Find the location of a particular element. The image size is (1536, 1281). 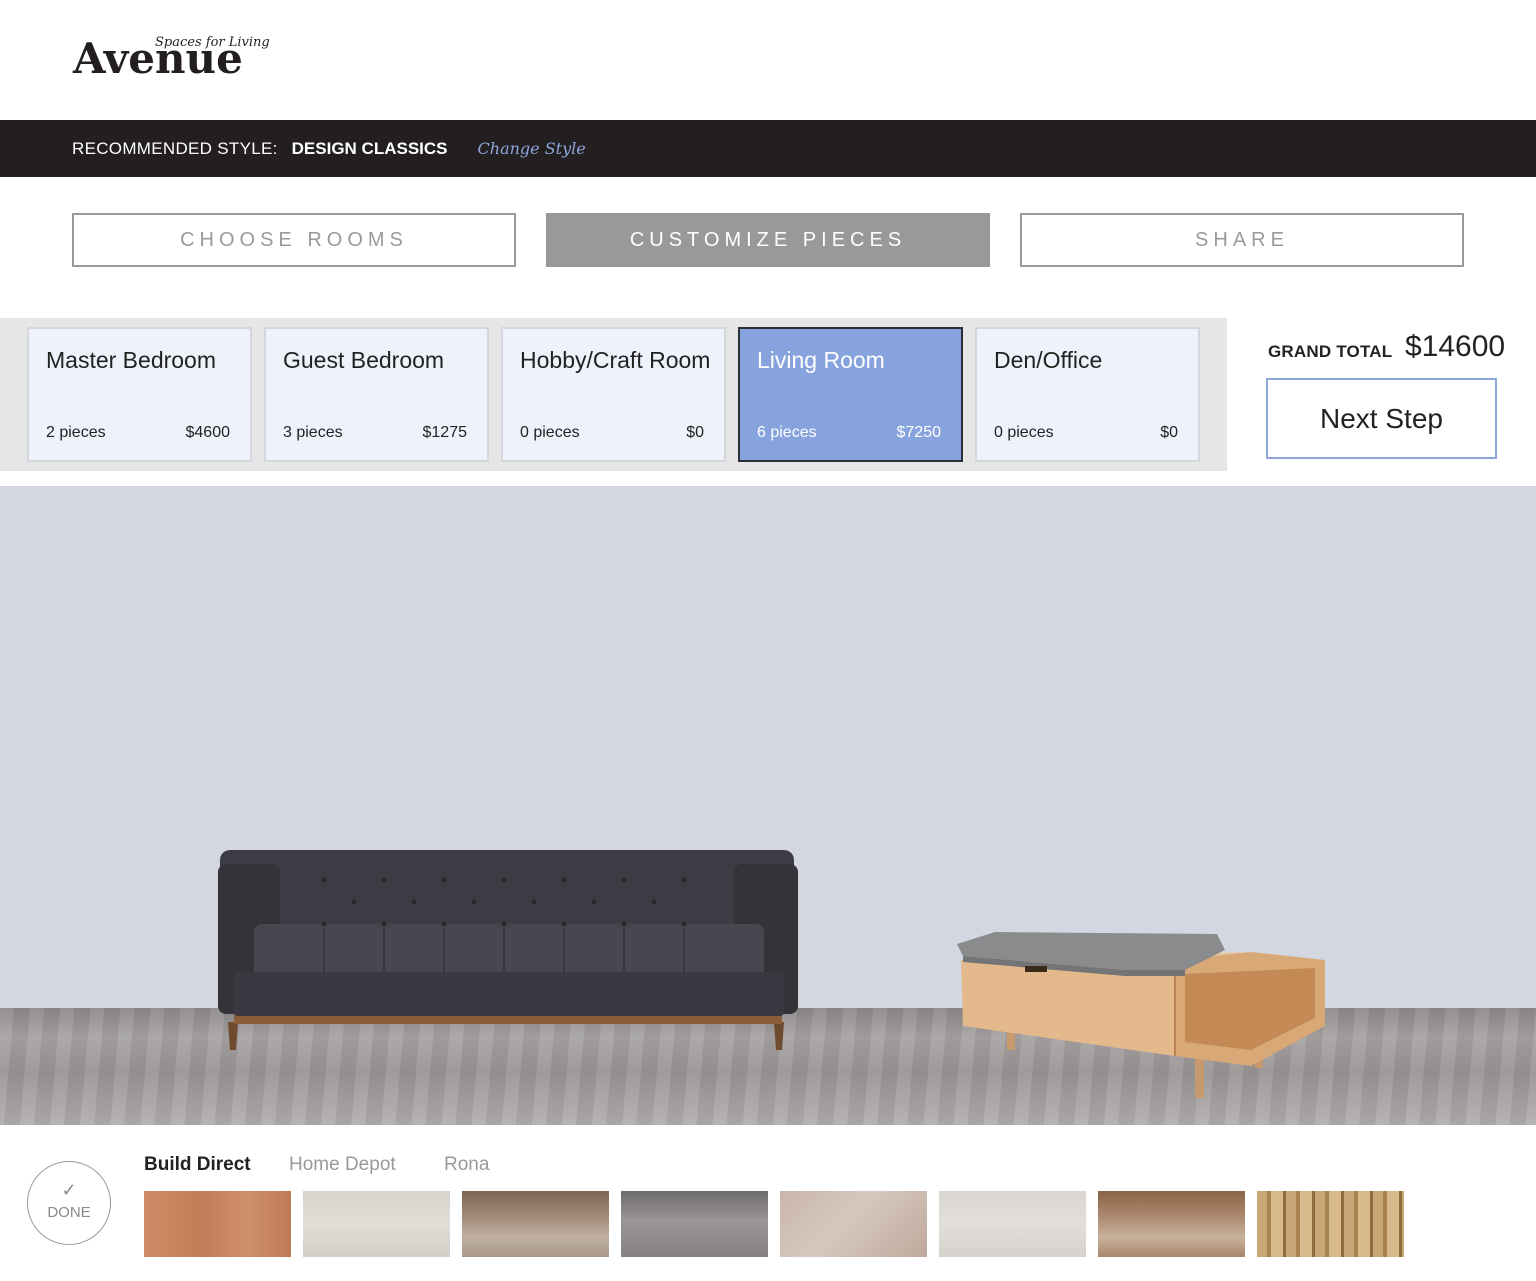

room-name: Guest Bedroom is located at coordinates (364, 360).